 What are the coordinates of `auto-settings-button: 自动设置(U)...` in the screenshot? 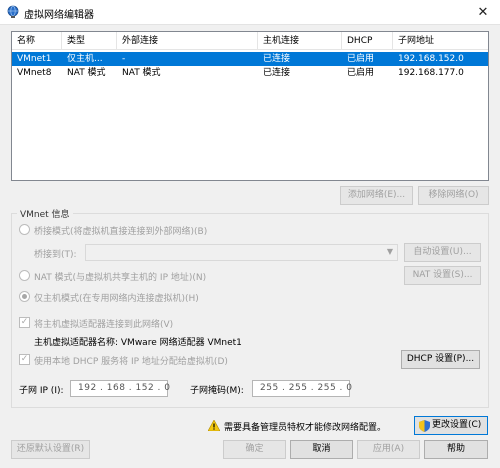 It's located at (442, 252).